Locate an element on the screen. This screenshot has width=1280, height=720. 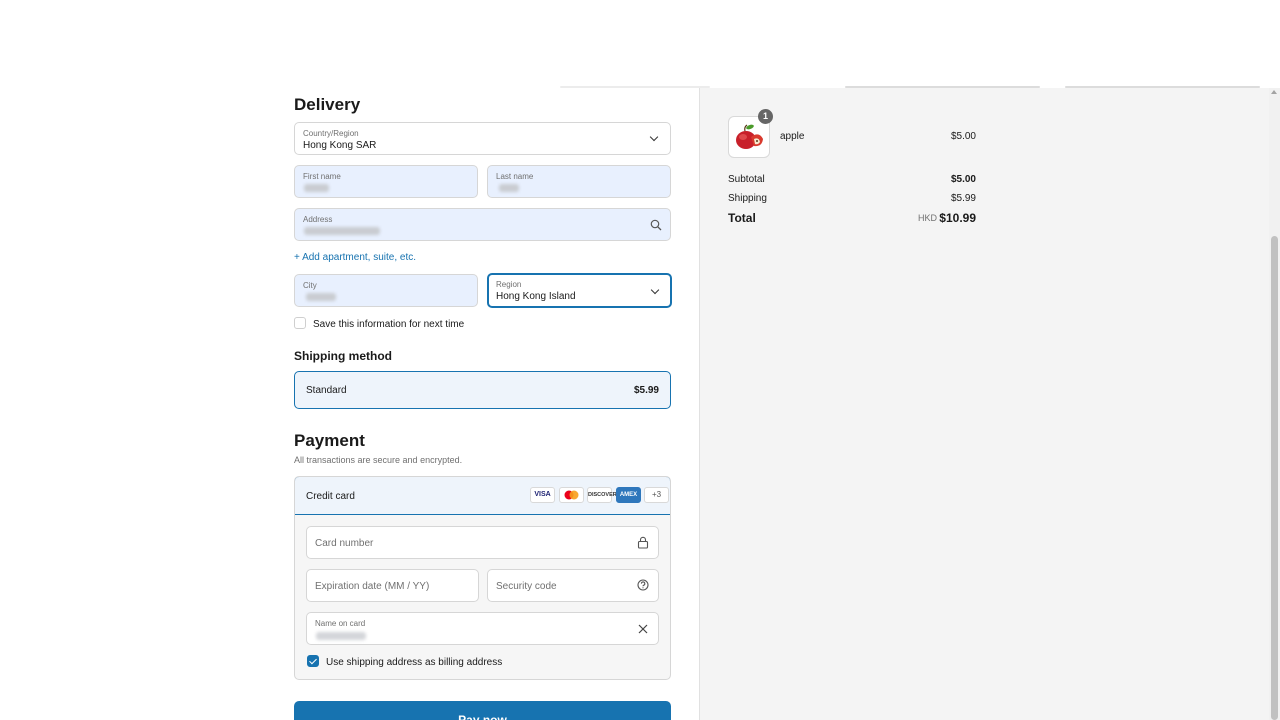
save-info-label: Save this information for next time is located at coordinates (389, 324).